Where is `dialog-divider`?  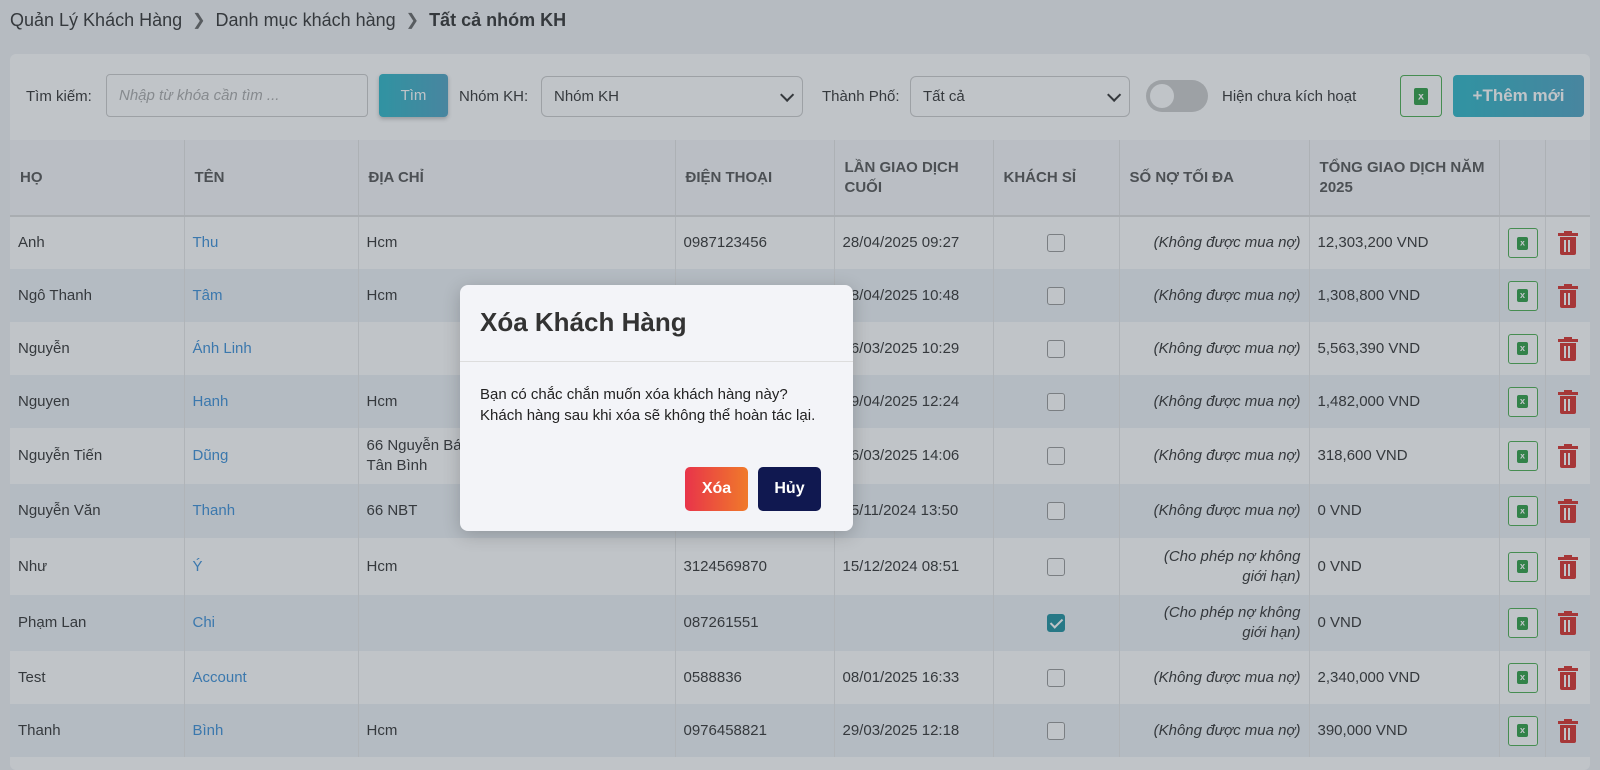 dialog-divider is located at coordinates (656, 361).